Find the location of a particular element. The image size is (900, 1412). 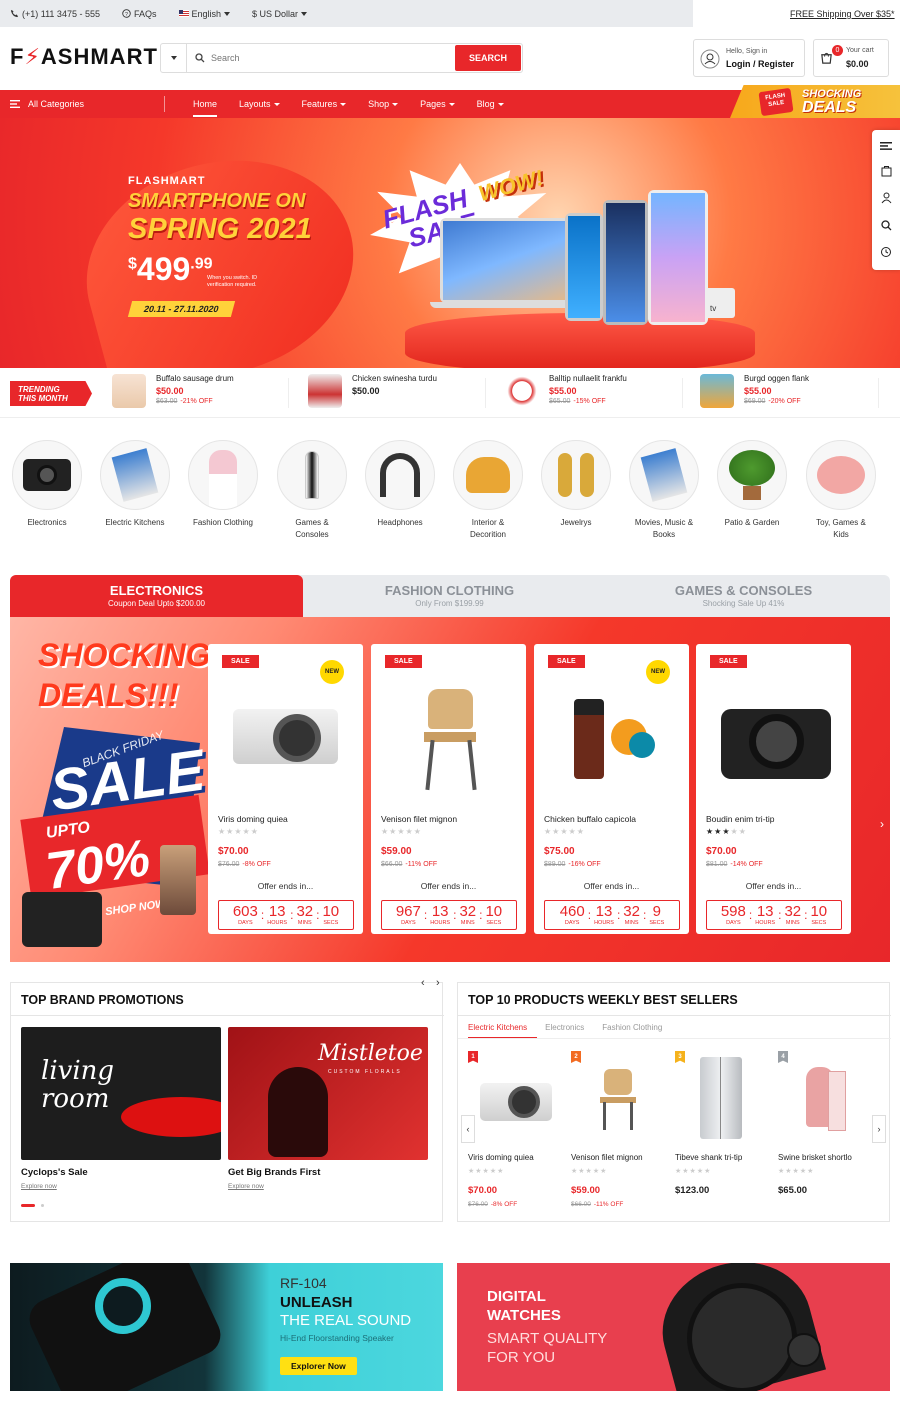

trending-item: Buffalo sausage drum $50.00 $63.00 -21% OFF is located at coordinates (173, 394).